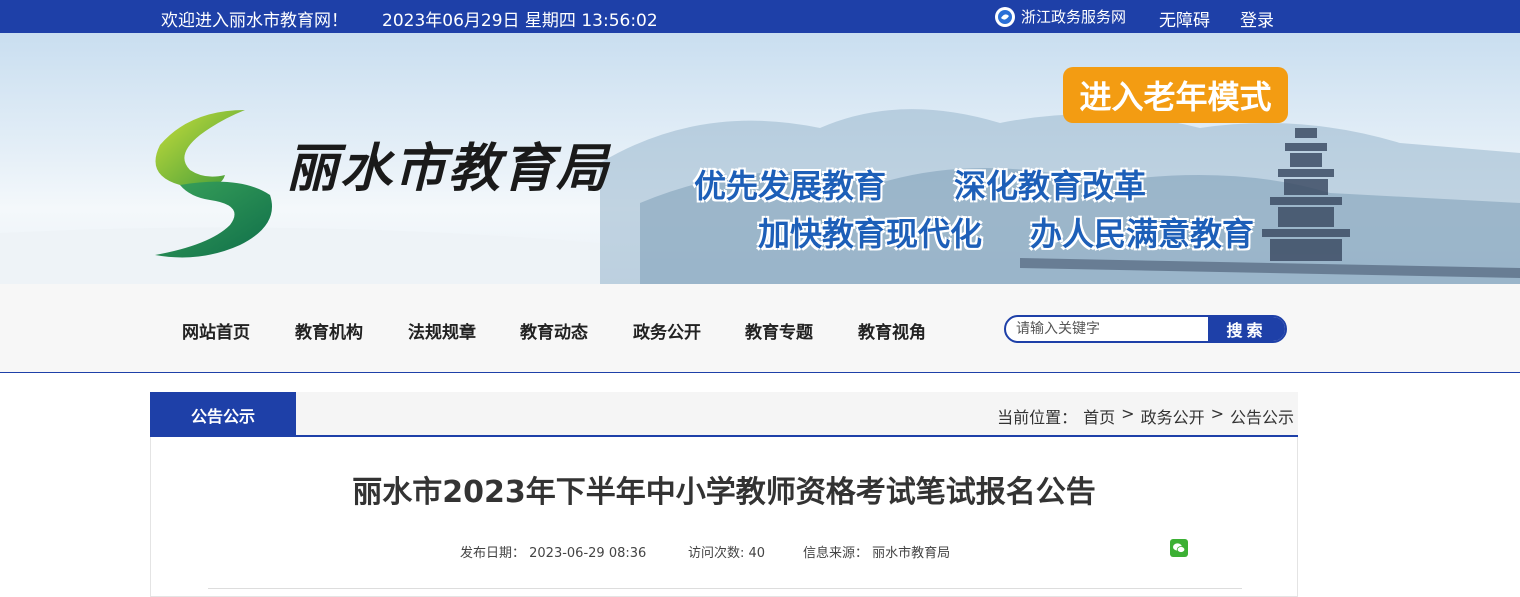 Image resolution: width=1520 pixels, height=597 pixels. What do you see at coordinates (329, 330) in the screenshot?
I see `nav-institutions: 教育机构` at bounding box center [329, 330].